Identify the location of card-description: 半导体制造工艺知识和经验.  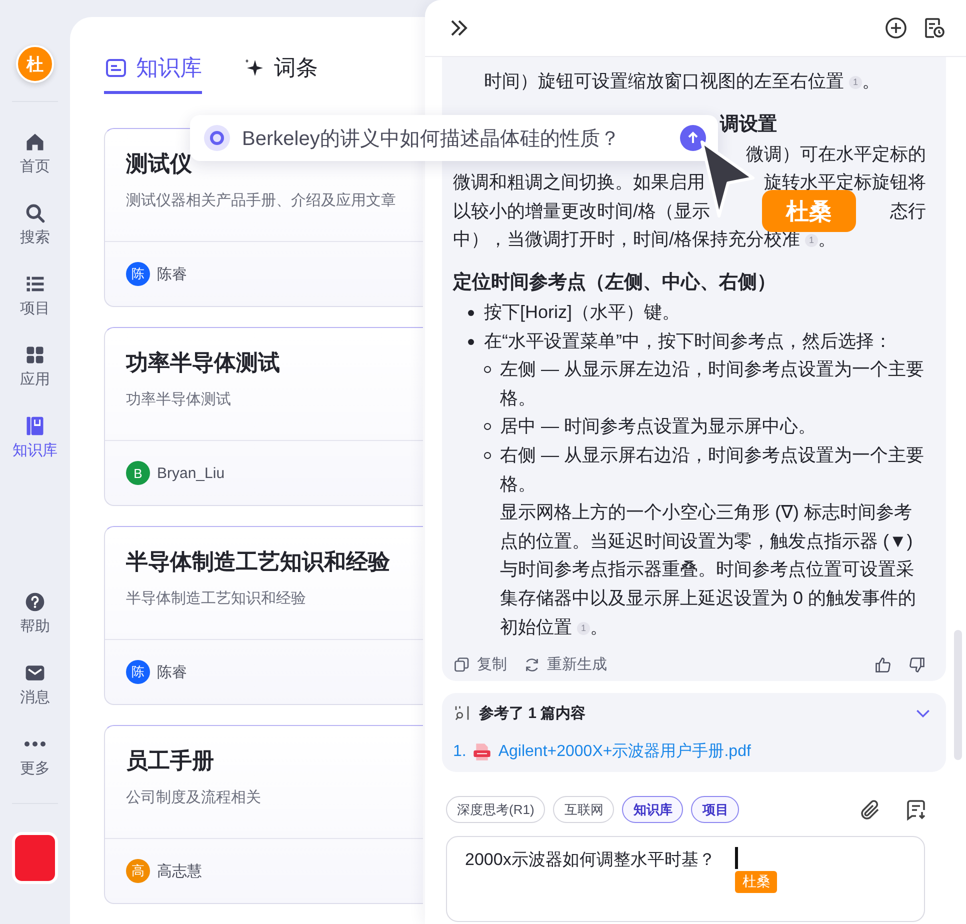
(216, 598).